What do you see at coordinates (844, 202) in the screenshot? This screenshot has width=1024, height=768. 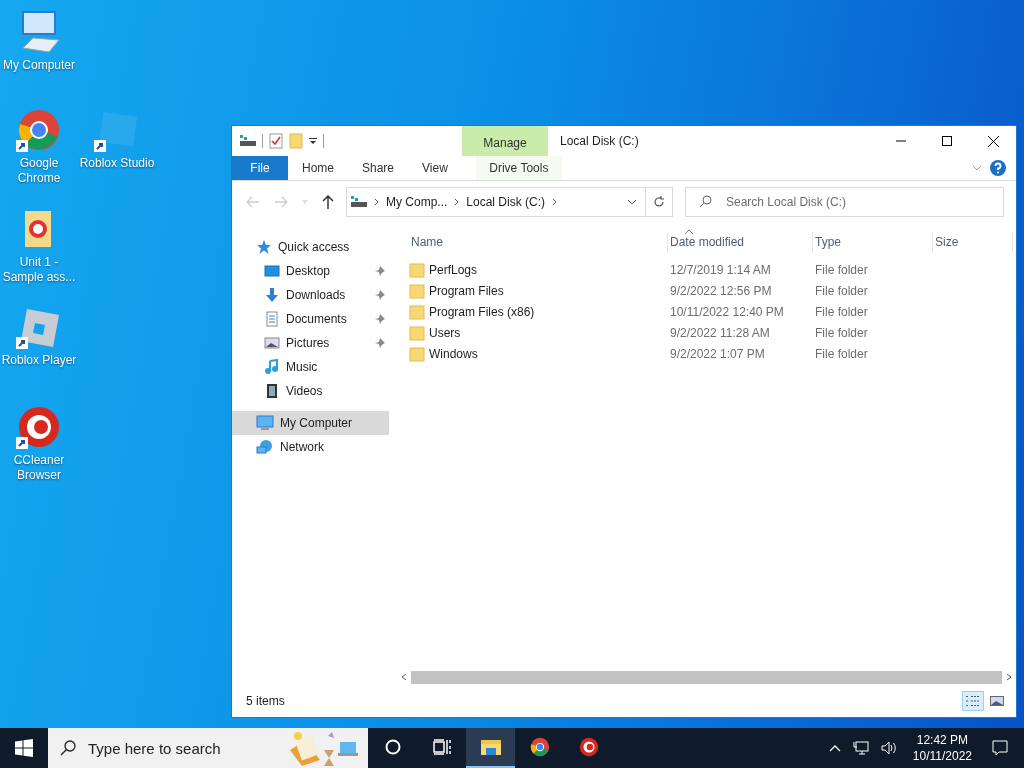 I see `search-field: Search Local Disk (C:)` at bounding box center [844, 202].